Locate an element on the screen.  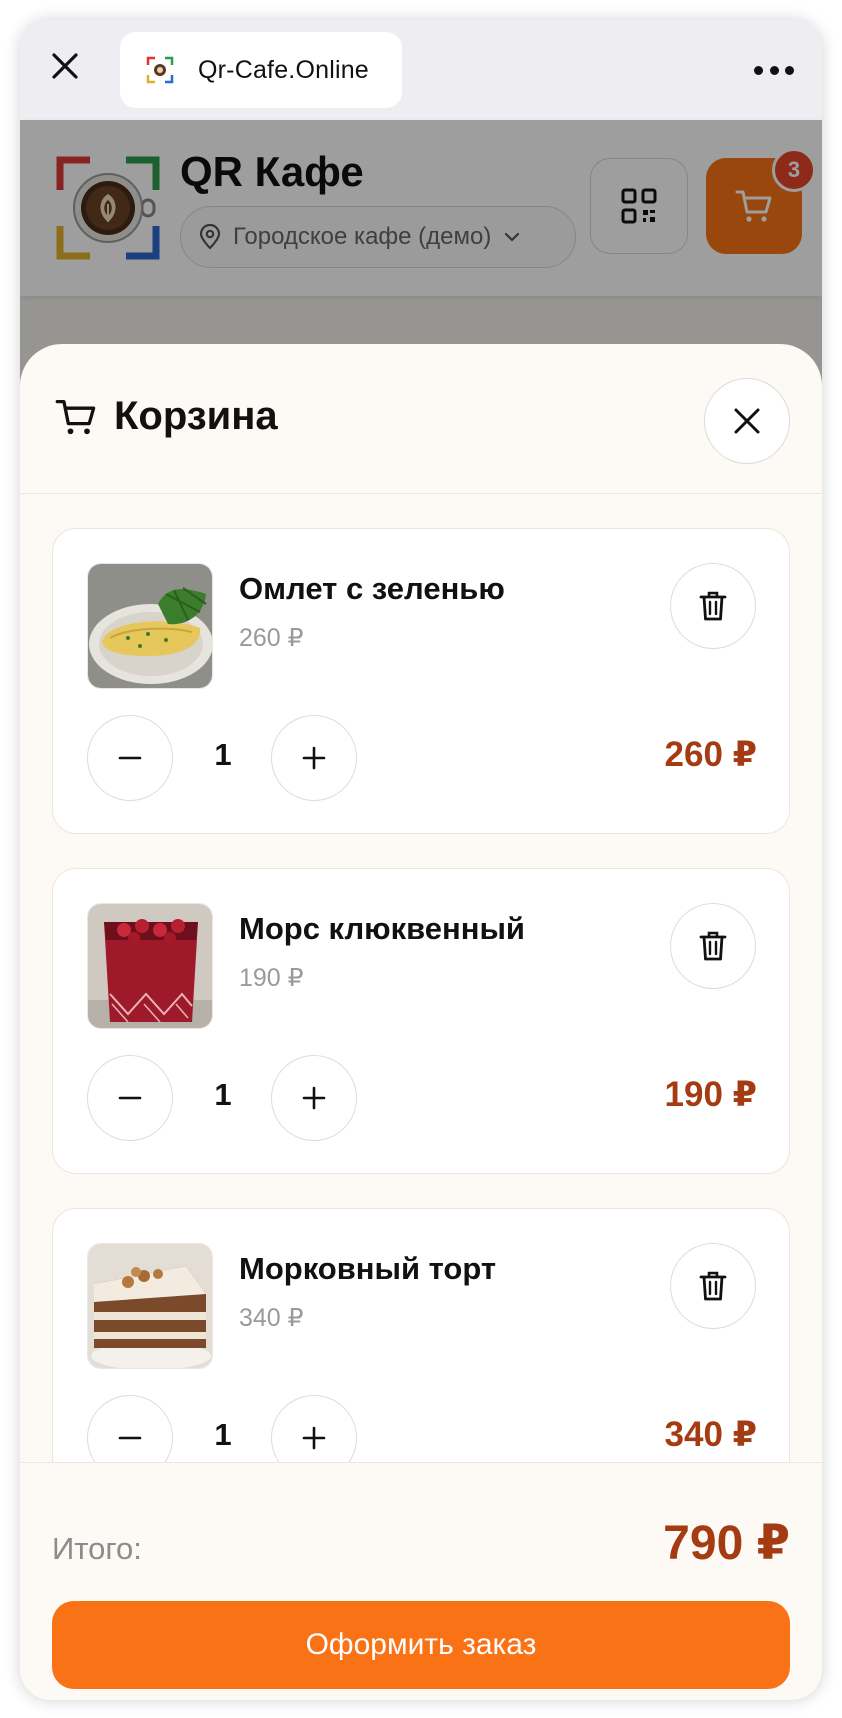
item-unit-price: 260 ₽ is located at coordinates (271, 638).